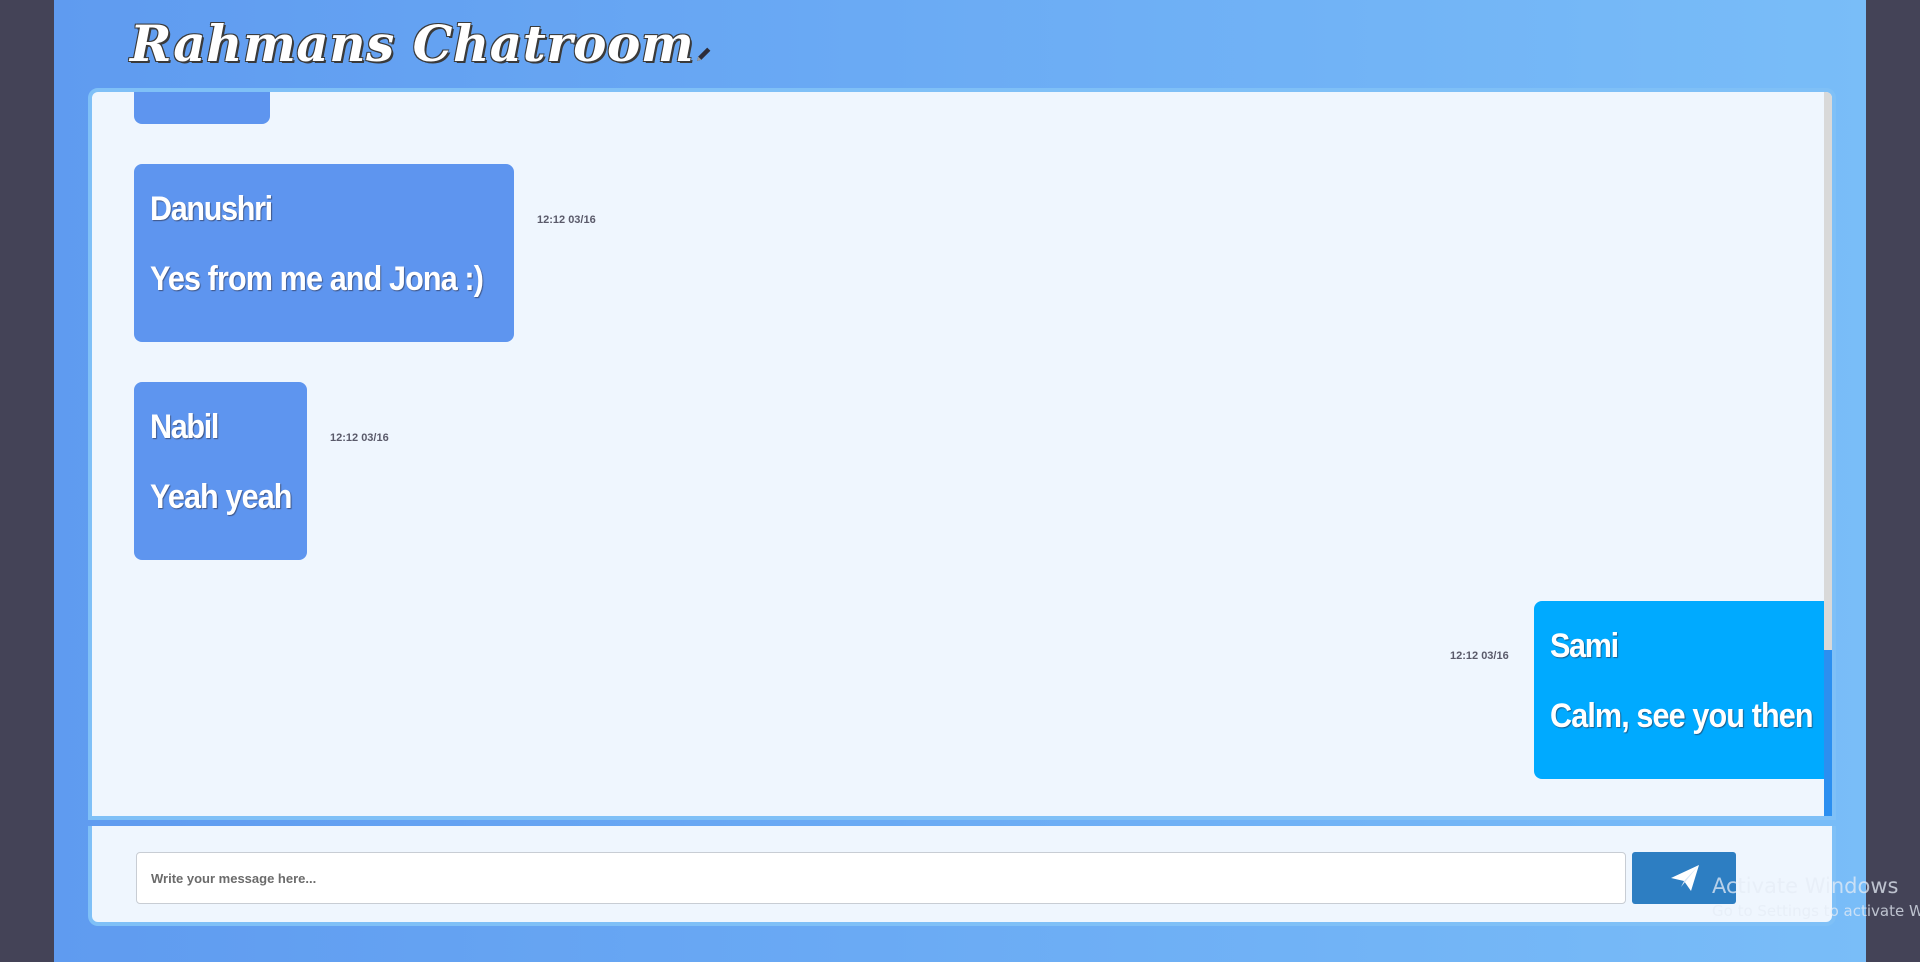 The width and height of the screenshot is (1920, 962). What do you see at coordinates (1816, 911) in the screenshot?
I see `watermark-subtitle: Go to Settings to activate W` at bounding box center [1816, 911].